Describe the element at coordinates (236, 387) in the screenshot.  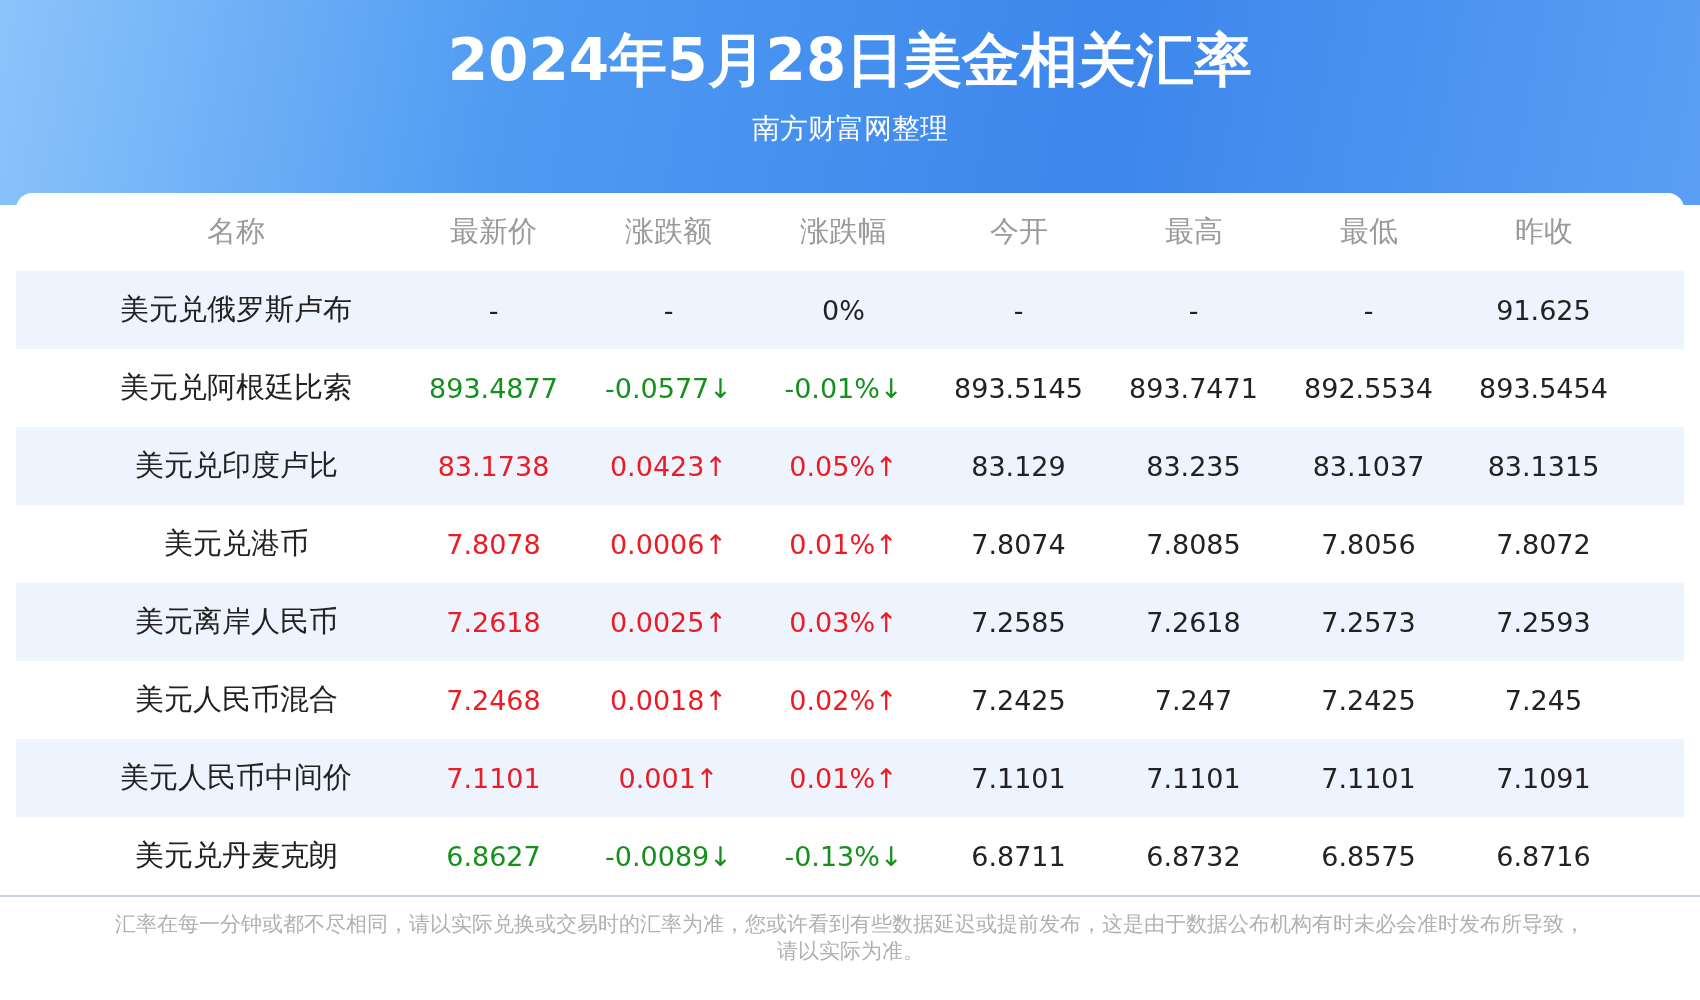
I see `table-cell-text: 美元兑阿根廷比索` at that location.